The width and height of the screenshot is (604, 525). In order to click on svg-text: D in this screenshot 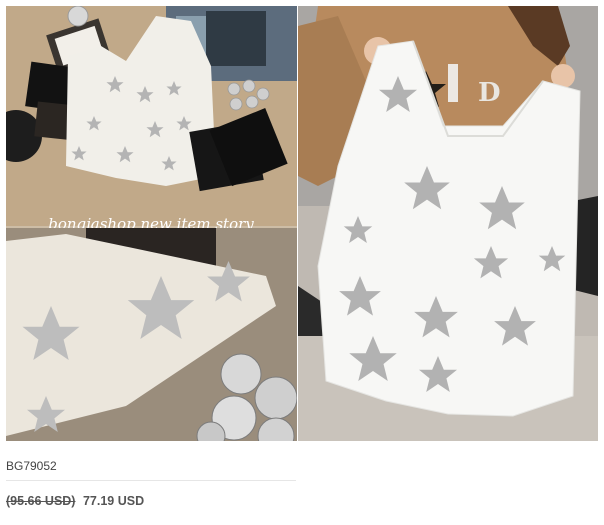, I will do `click(489, 93)`.